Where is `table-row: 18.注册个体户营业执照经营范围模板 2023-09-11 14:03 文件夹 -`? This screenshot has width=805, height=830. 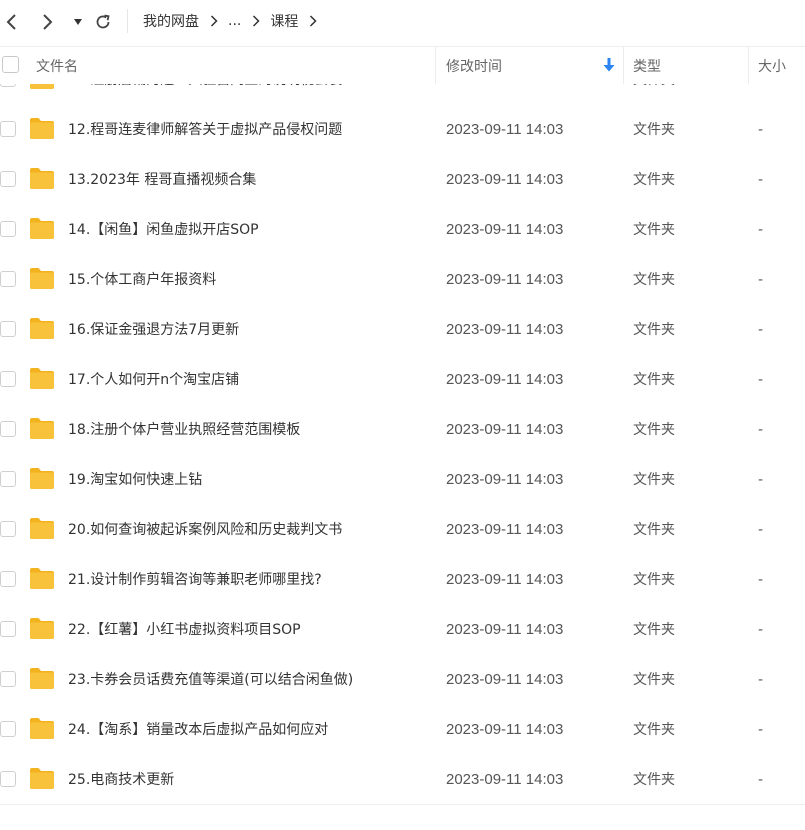 table-row: 18.注册个体户营业执照经营范围模板 2023-09-11 14:03 文件夹 - is located at coordinates (402, 430).